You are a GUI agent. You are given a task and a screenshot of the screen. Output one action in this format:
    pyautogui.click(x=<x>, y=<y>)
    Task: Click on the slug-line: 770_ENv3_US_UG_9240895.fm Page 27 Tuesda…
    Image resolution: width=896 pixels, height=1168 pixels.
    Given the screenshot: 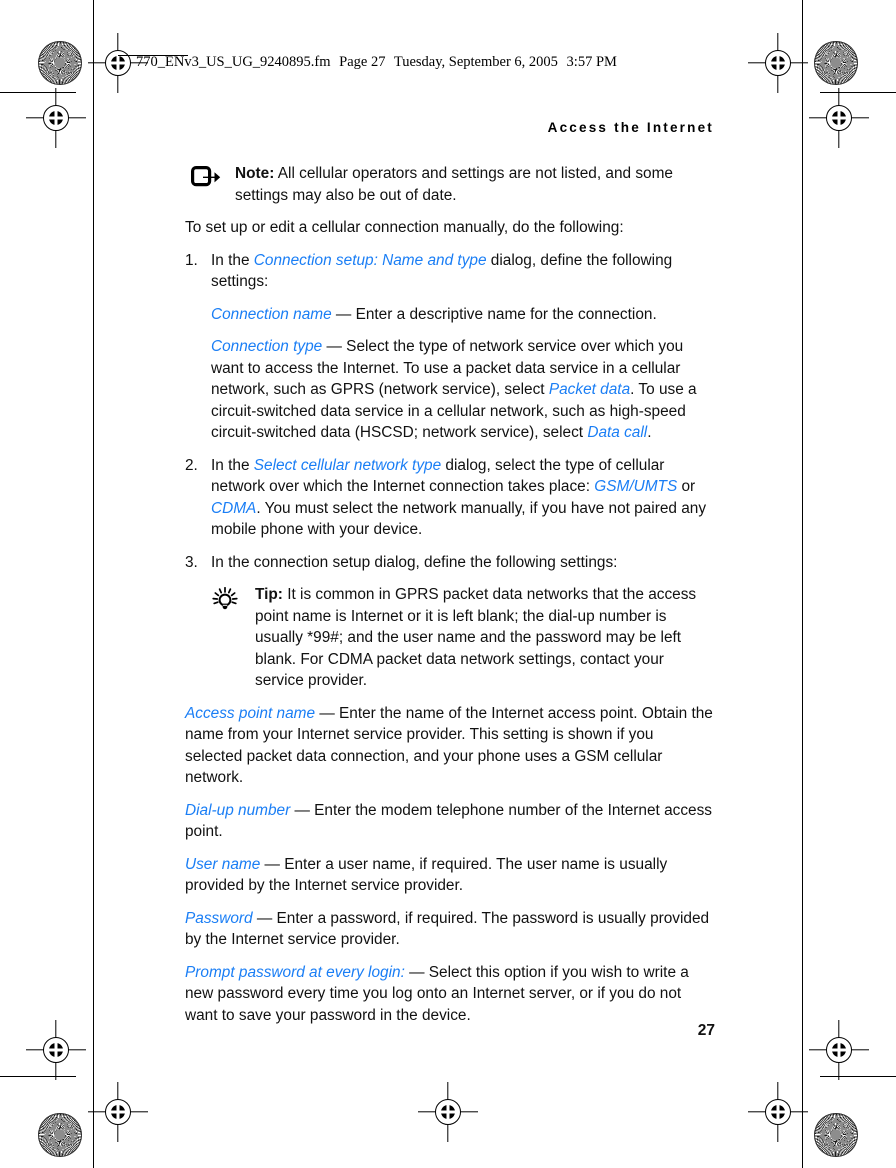 What is the action you would take?
    pyautogui.click(x=376, y=62)
    